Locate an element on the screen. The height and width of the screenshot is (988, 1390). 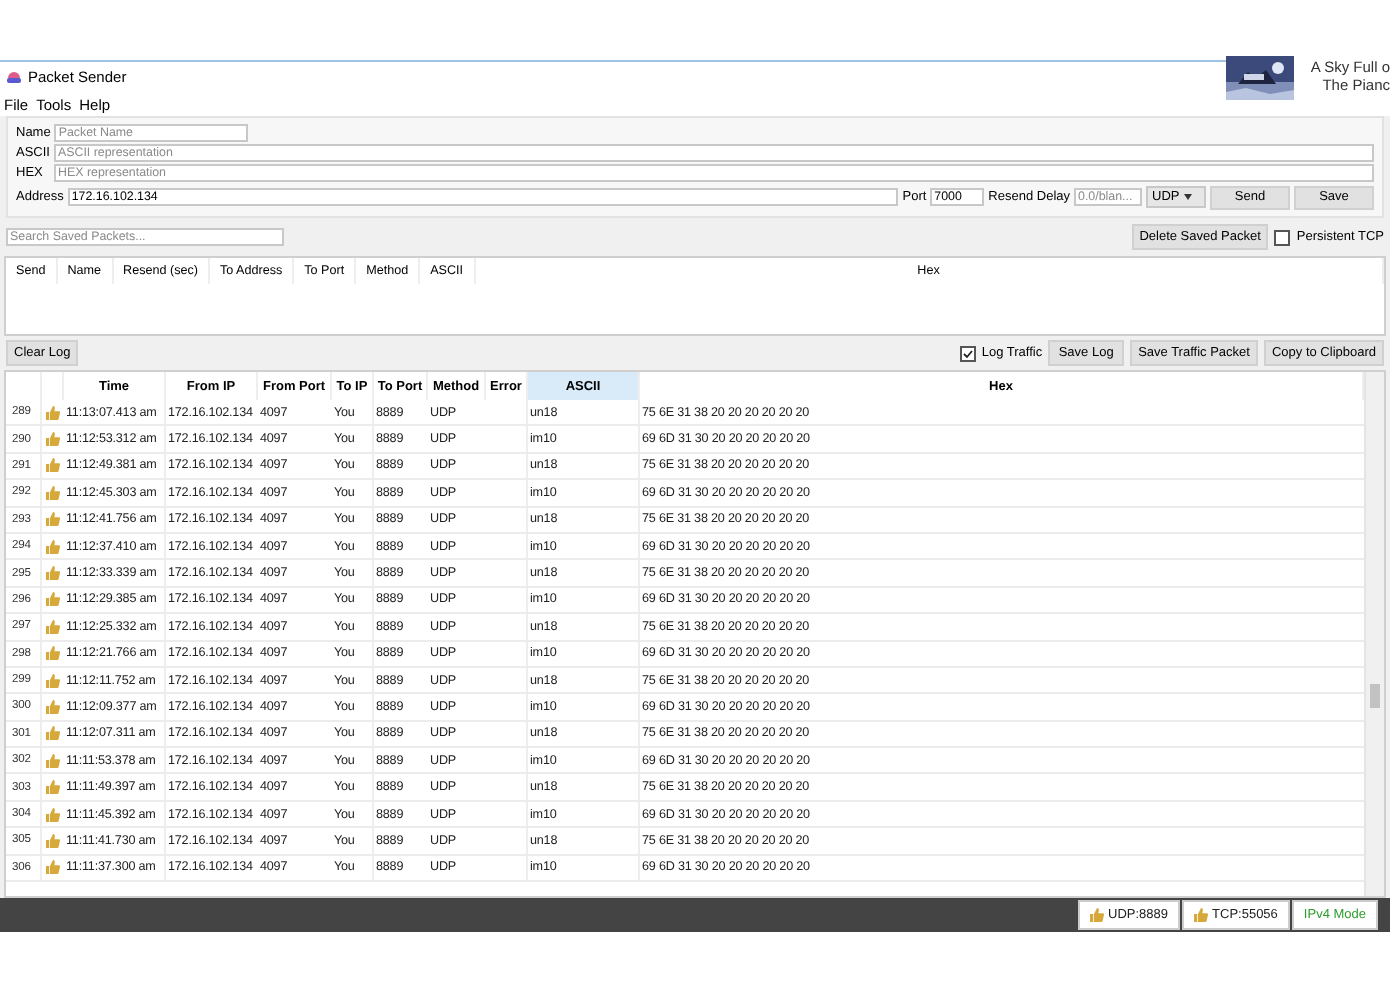
app-icon is located at coordinates (14, 77).